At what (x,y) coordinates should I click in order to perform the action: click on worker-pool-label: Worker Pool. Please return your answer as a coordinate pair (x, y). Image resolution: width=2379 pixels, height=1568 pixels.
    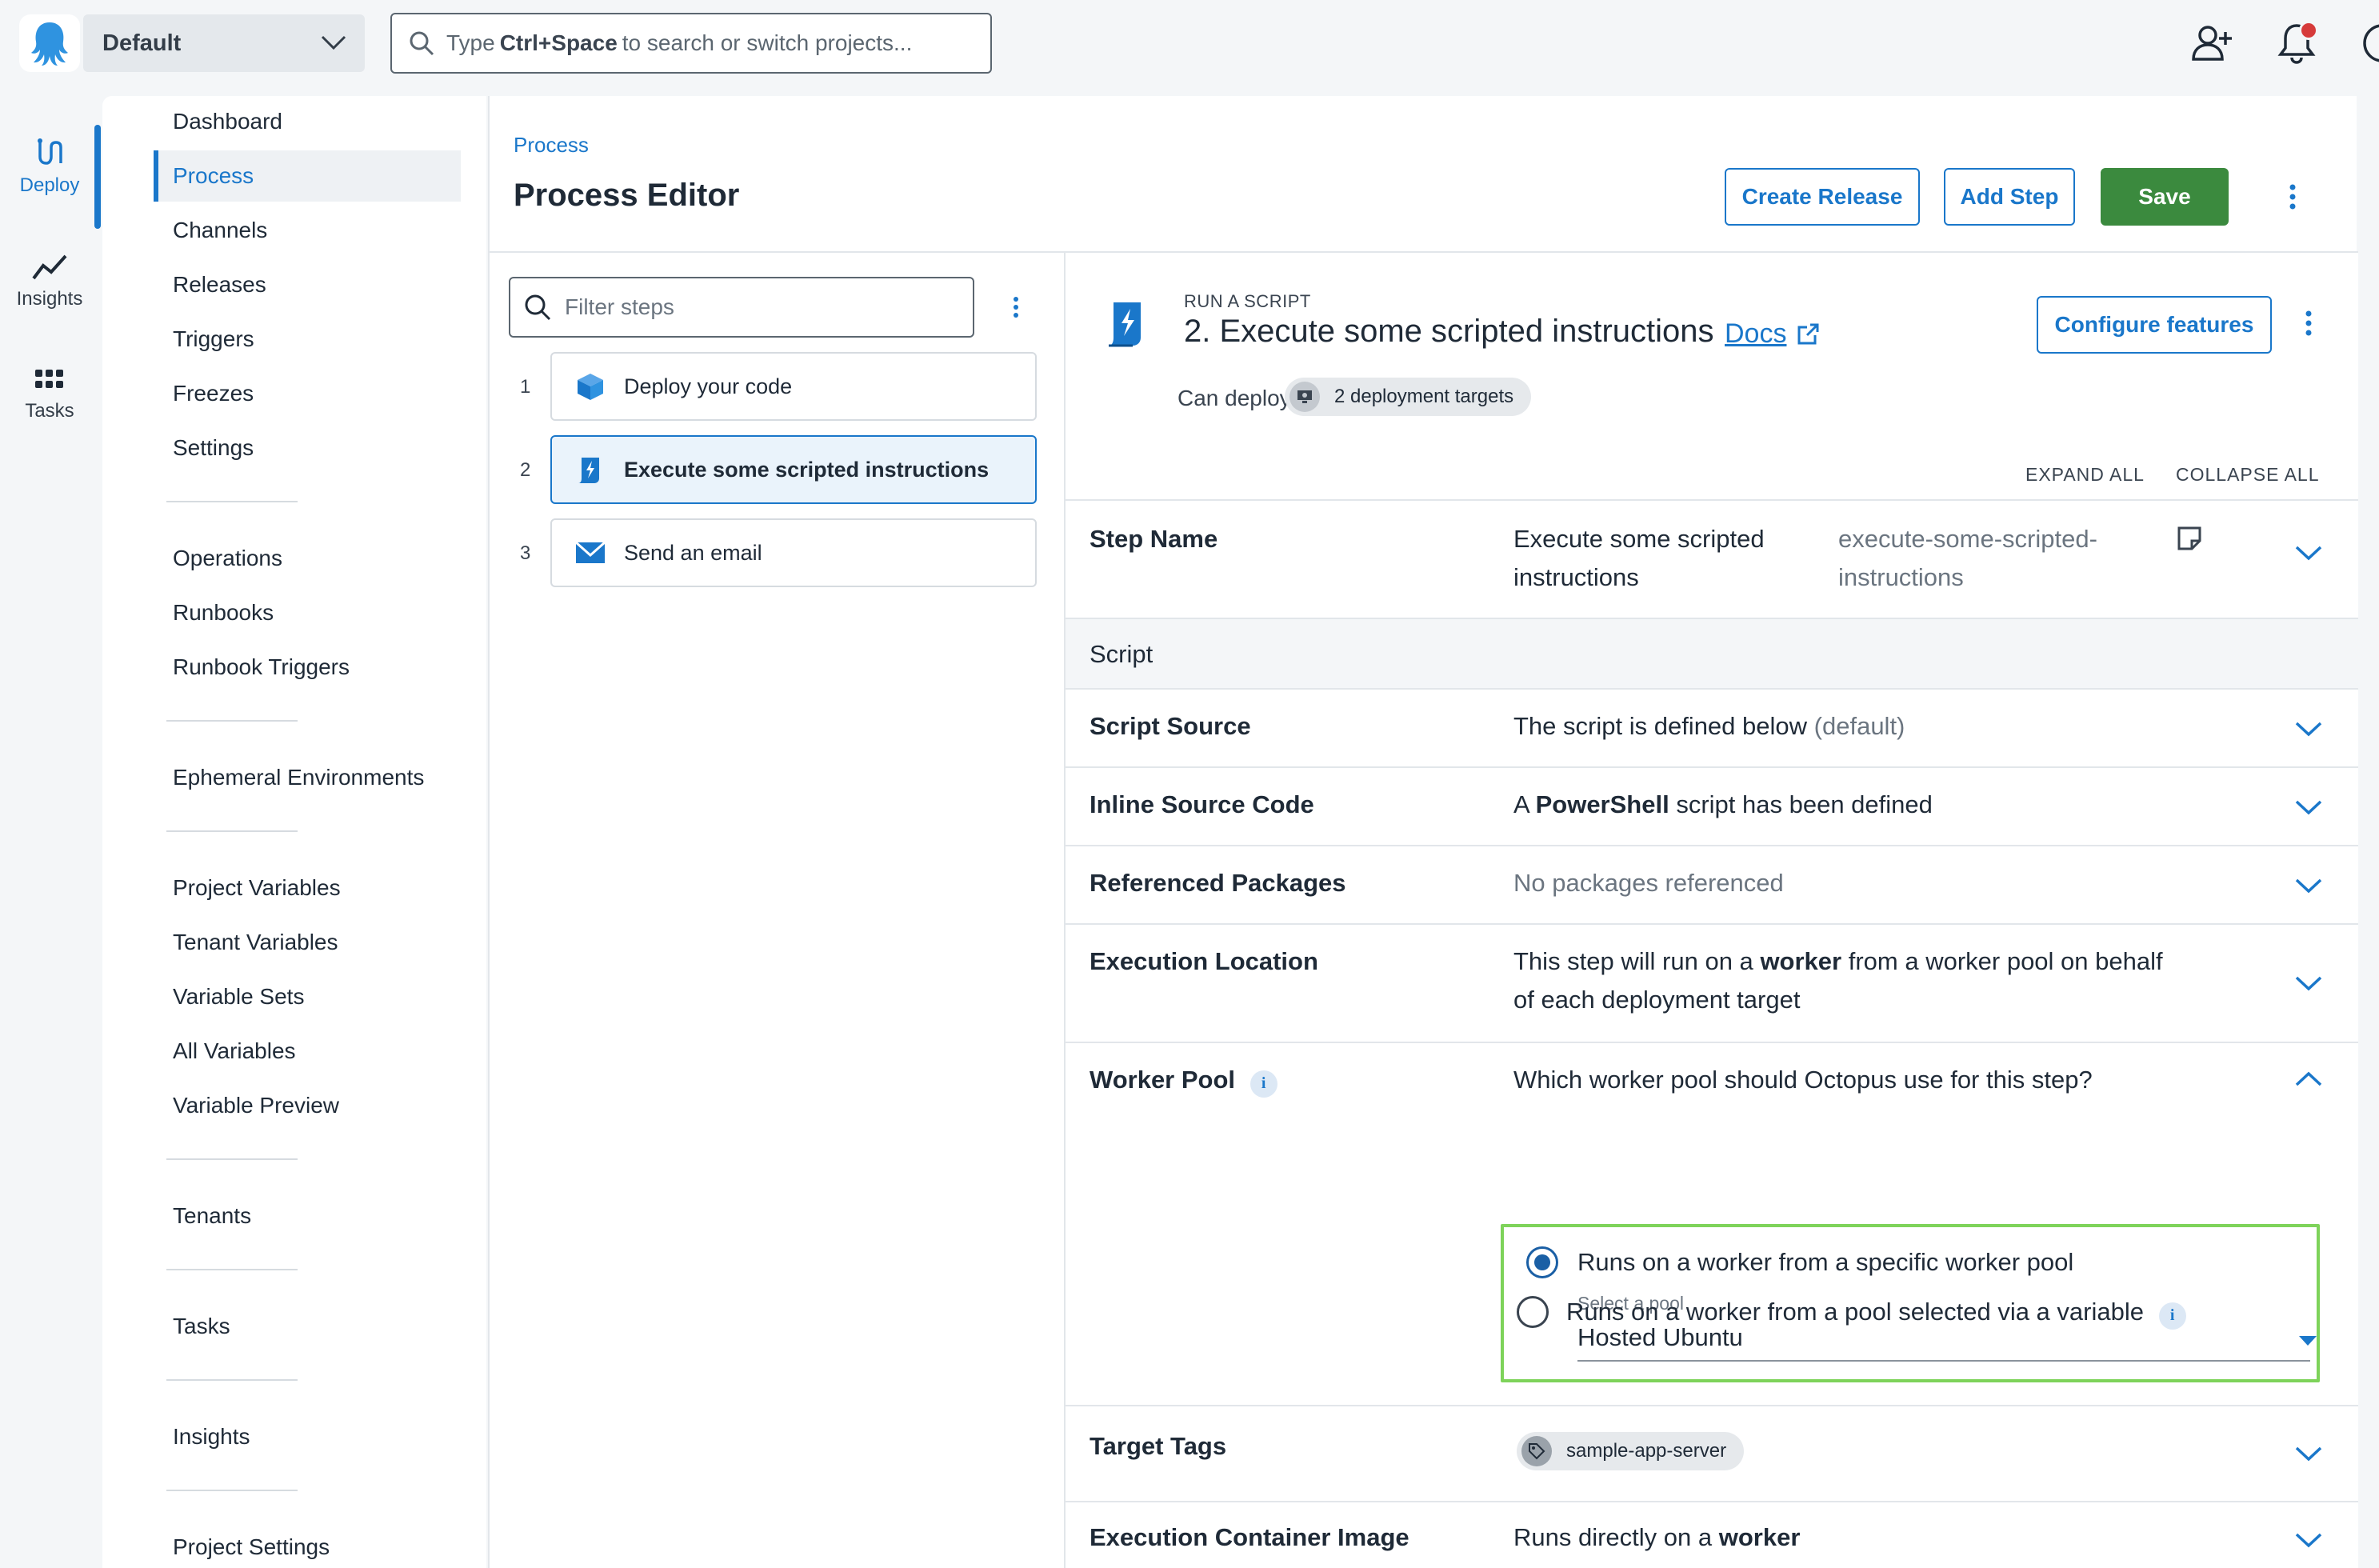
    Looking at the image, I should click on (1163, 1080).